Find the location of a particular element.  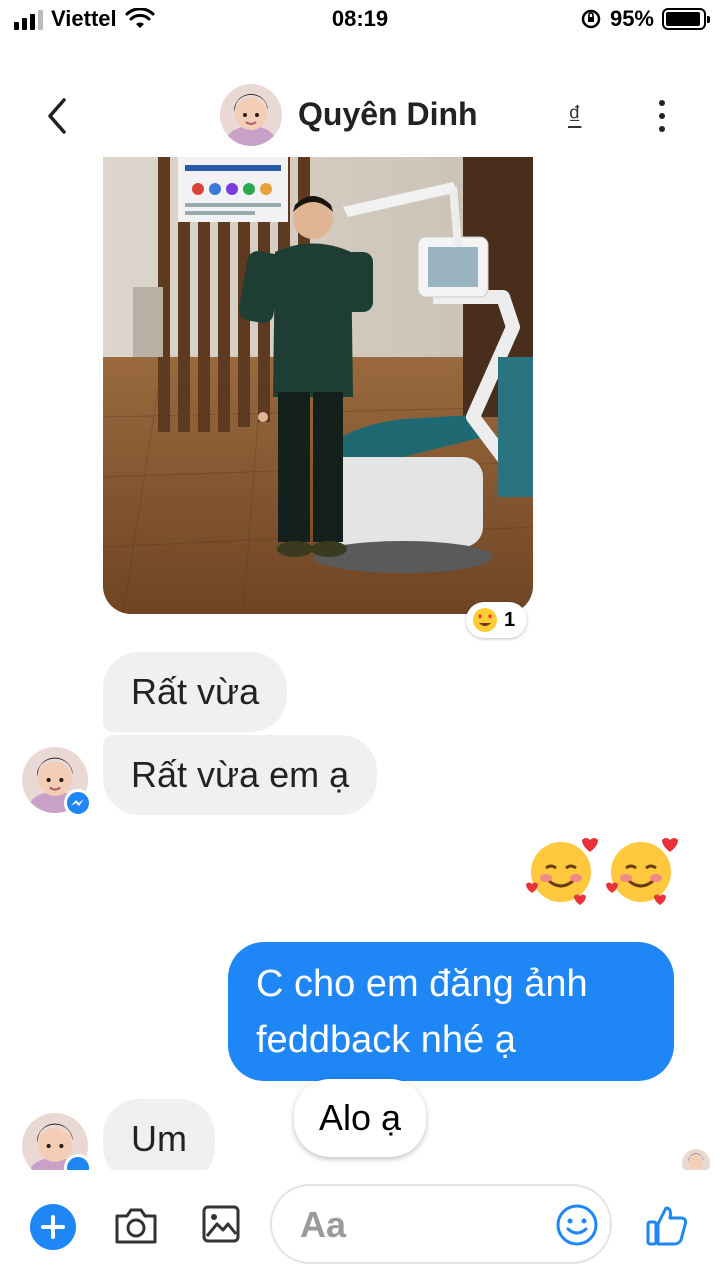

chat-header: Quyên Dinh ₫ is located at coordinates (360, 116).